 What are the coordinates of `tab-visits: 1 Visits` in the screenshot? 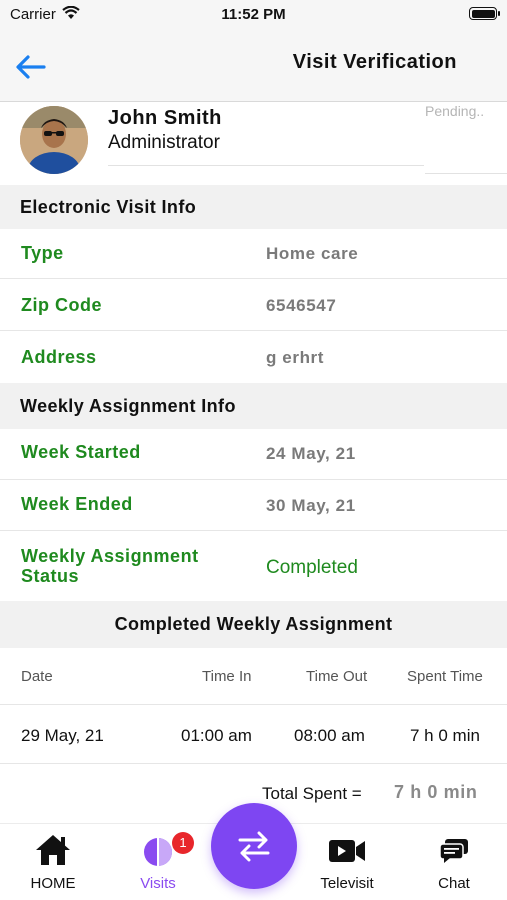 It's located at (158, 862).